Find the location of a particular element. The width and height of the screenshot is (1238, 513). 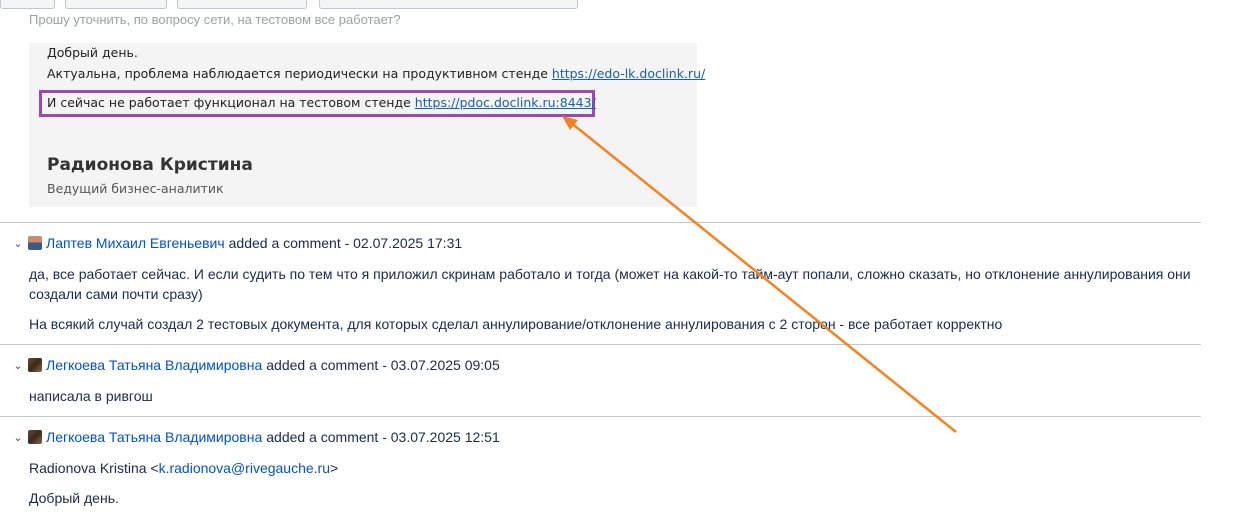

comment-paragraph: Добрый день. is located at coordinates (74, 498).